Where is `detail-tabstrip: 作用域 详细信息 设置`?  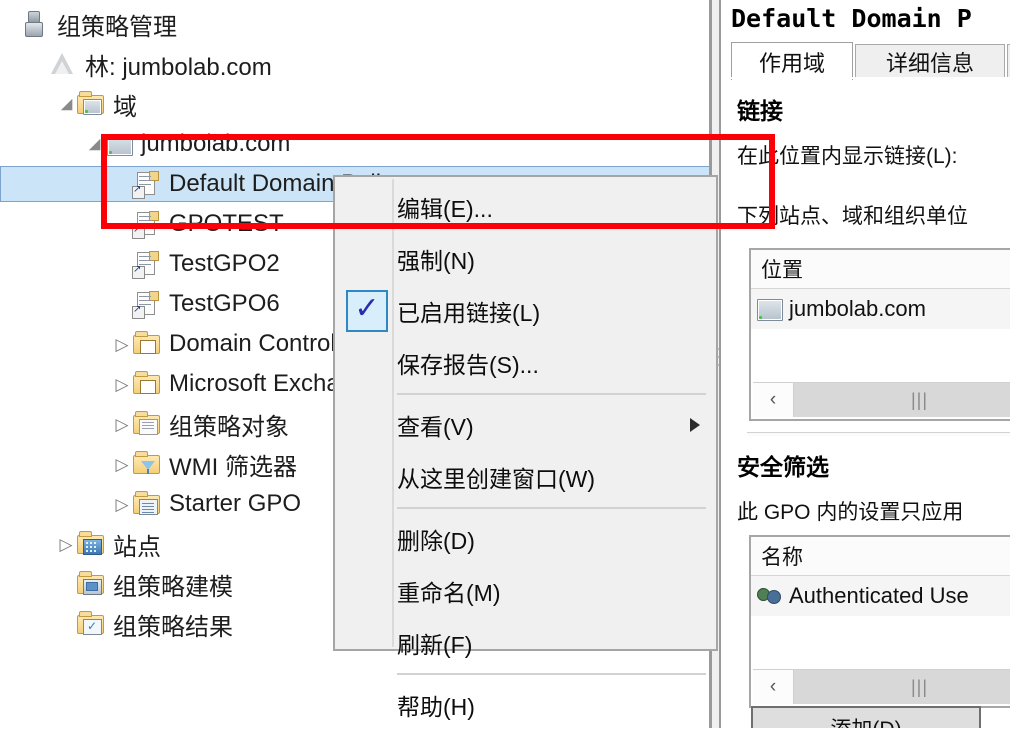
detail-tabstrip: 作用域 详细信息 设置 is located at coordinates (870, 61).